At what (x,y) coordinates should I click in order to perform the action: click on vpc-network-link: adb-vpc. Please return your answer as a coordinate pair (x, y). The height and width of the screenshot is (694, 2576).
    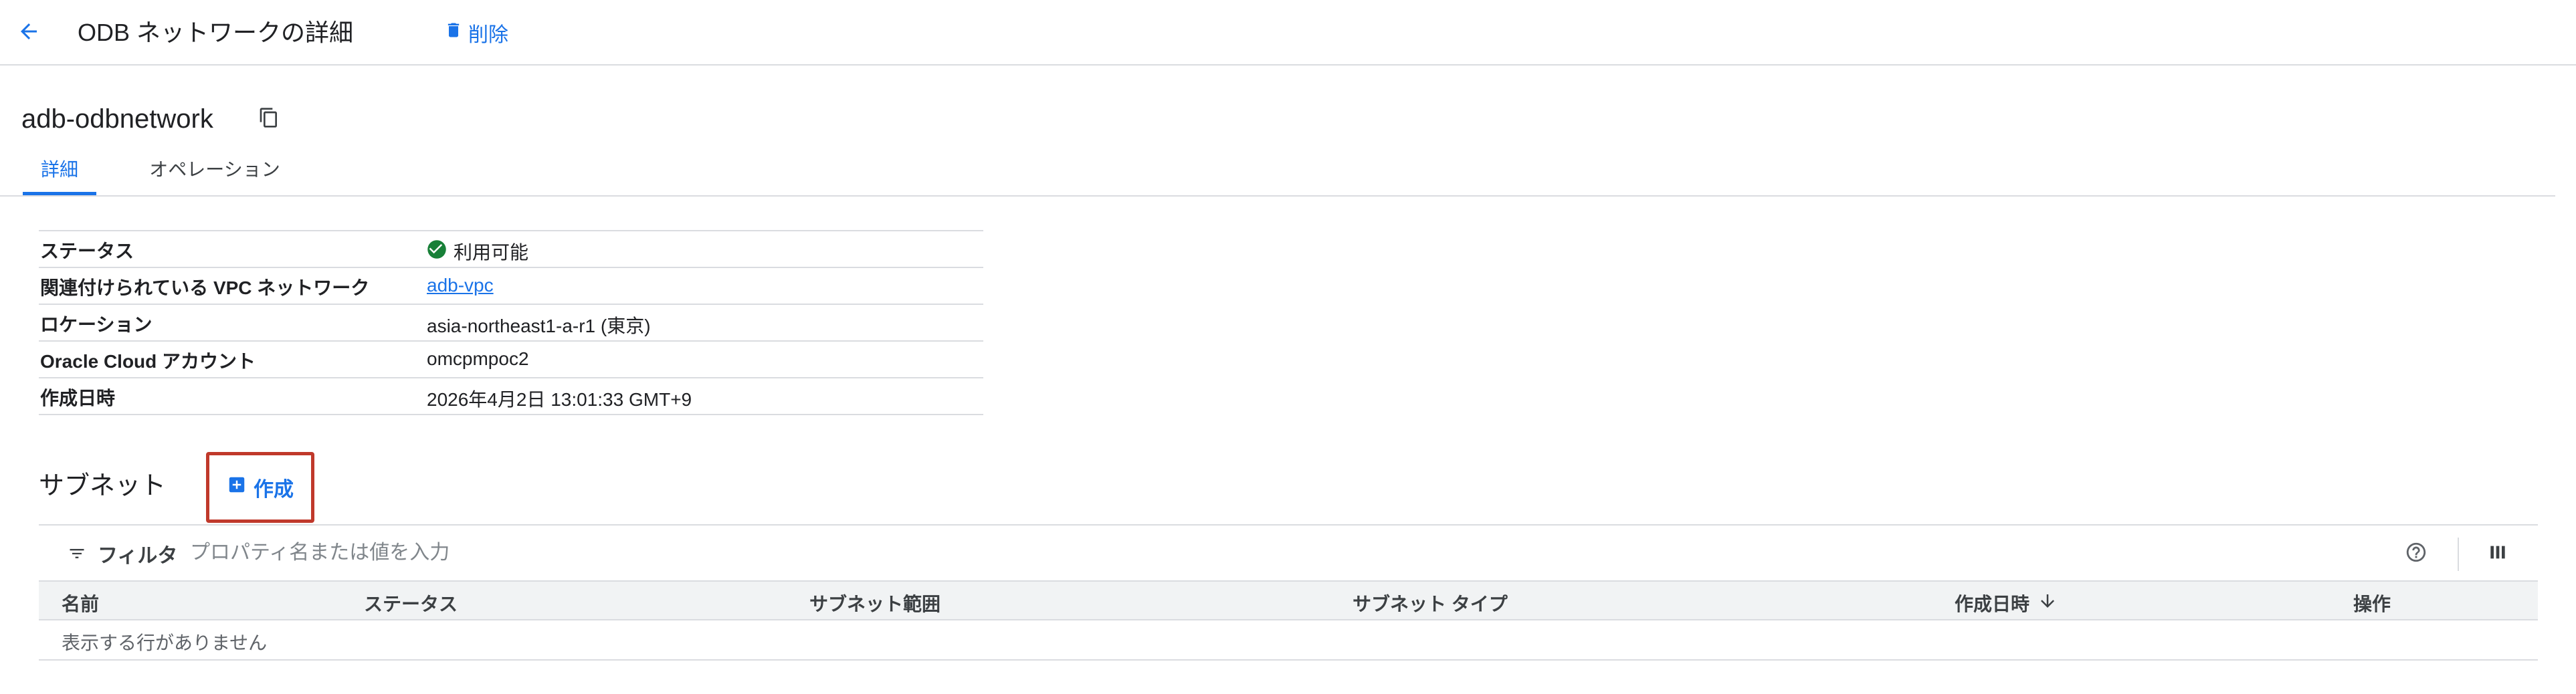
    Looking at the image, I should click on (460, 285).